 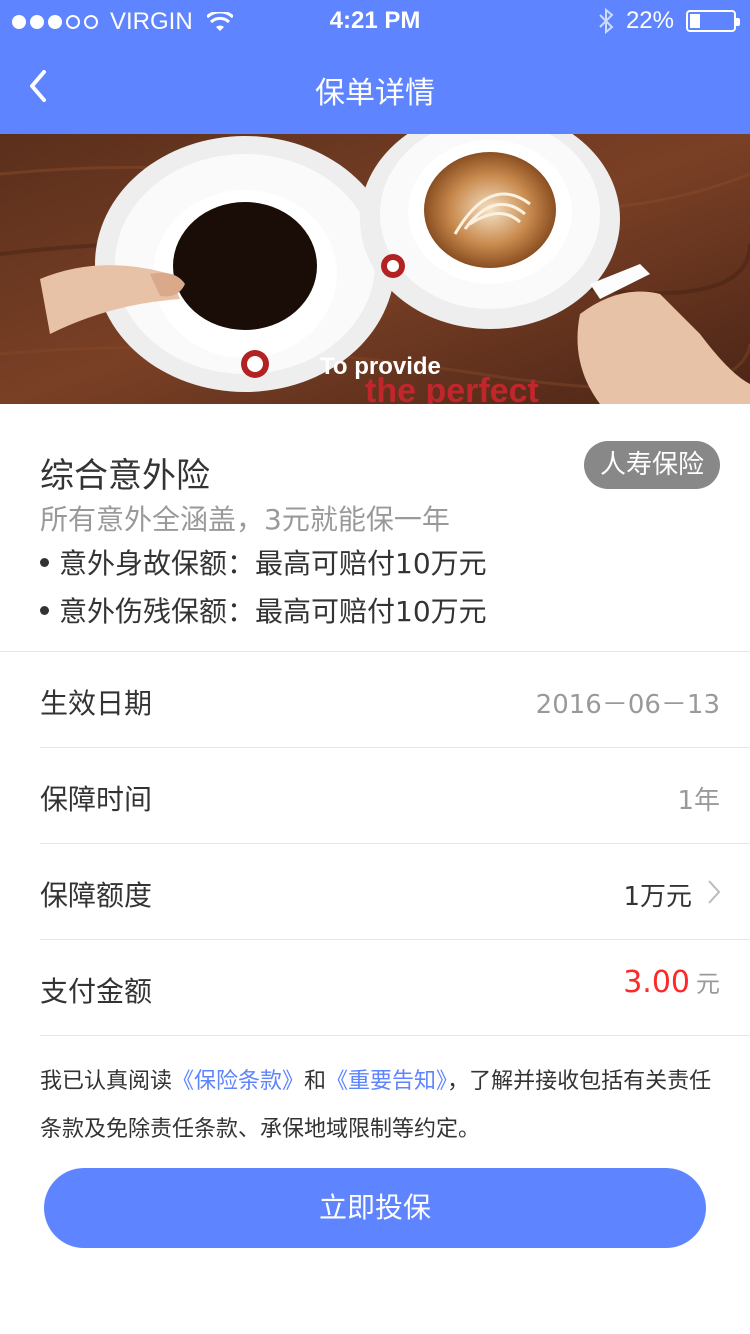 What do you see at coordinates (96, 895) in the screenshot?
I see `row-label: 保障额度` at bounding box center [96, 895].